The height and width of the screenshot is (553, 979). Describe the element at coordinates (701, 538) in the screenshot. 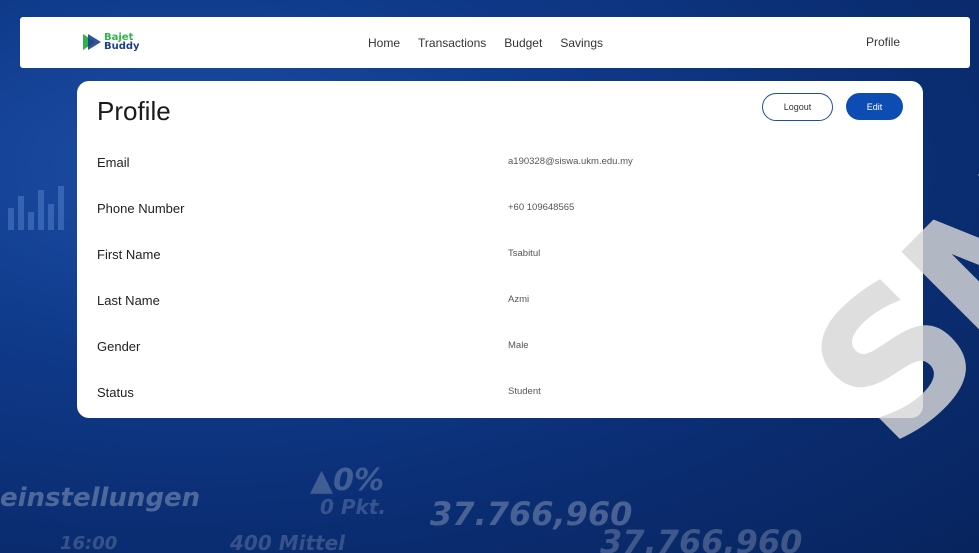

I see `ticker-text: 37.766,960` at that location.